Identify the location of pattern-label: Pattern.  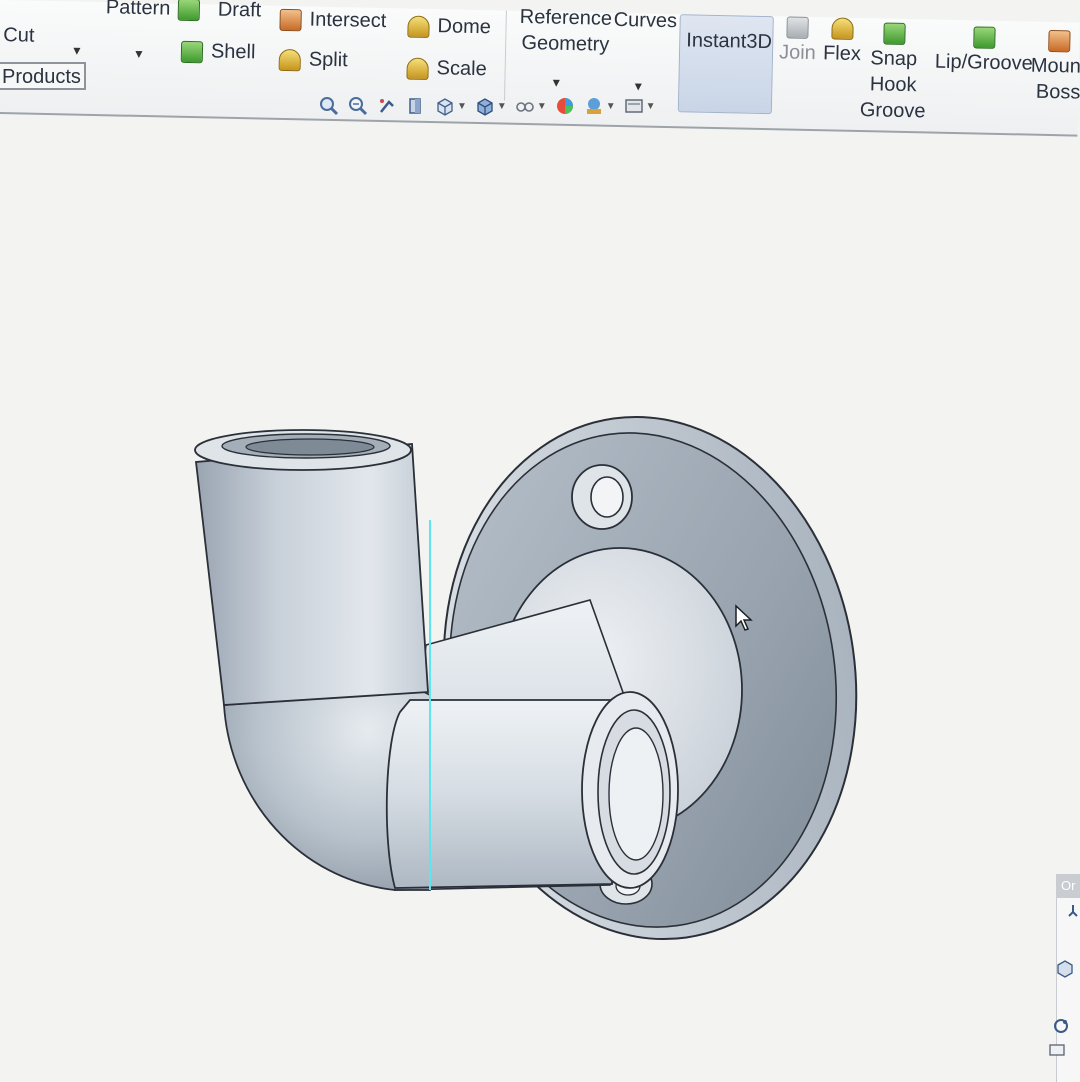
(138, 10).